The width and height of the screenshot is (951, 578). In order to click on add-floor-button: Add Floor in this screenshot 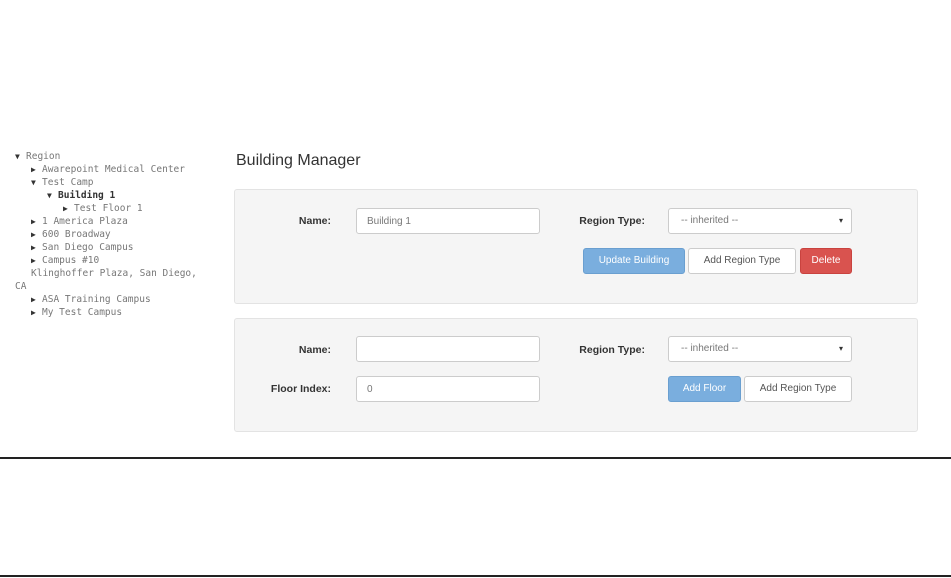, I will do `click(704, 389)`.